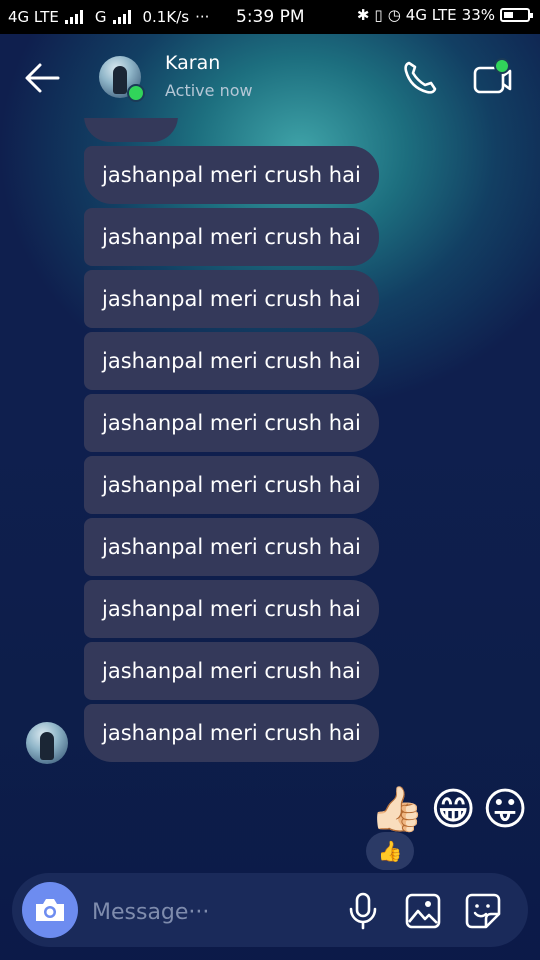 This screenshot has width=540, height=960. I want to click on voice-message-button, so click(363, 911).